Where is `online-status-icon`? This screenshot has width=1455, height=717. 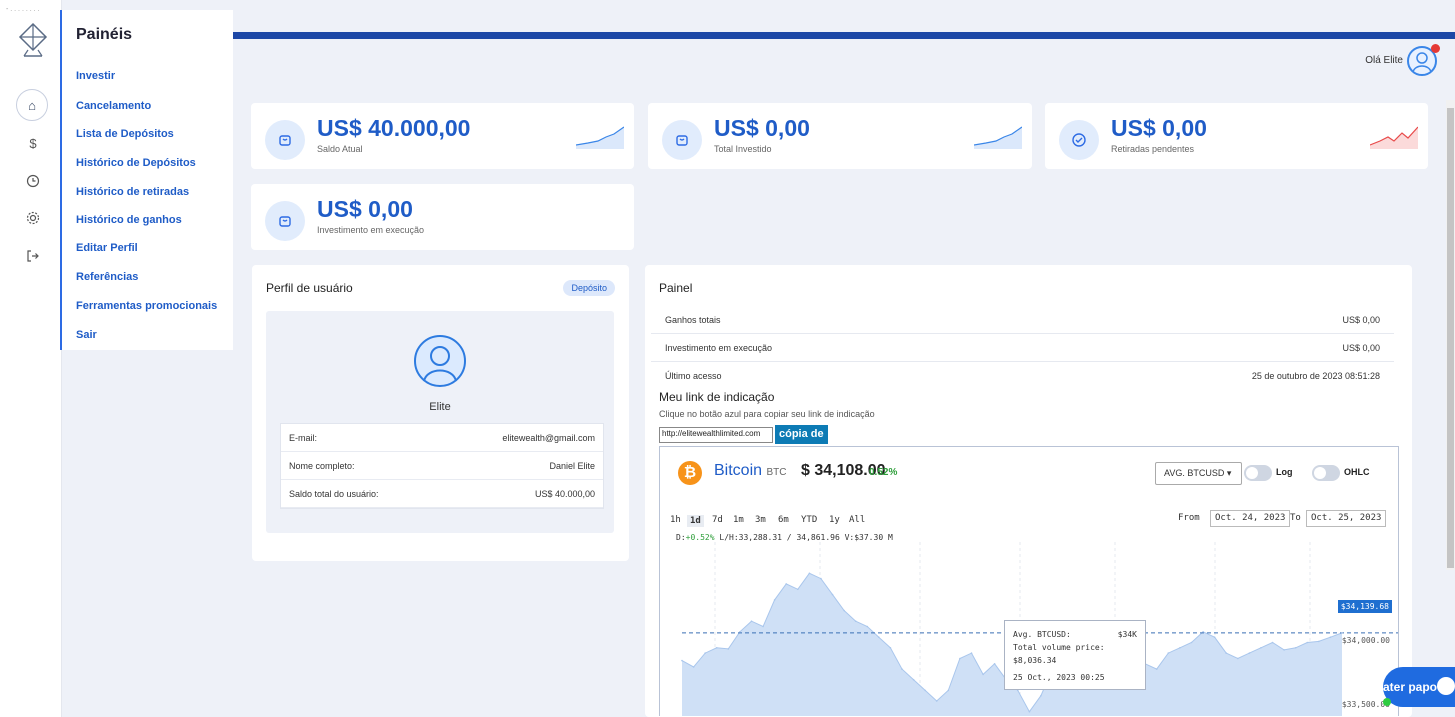 online-status-icon is located at coordinates (1387, 702).